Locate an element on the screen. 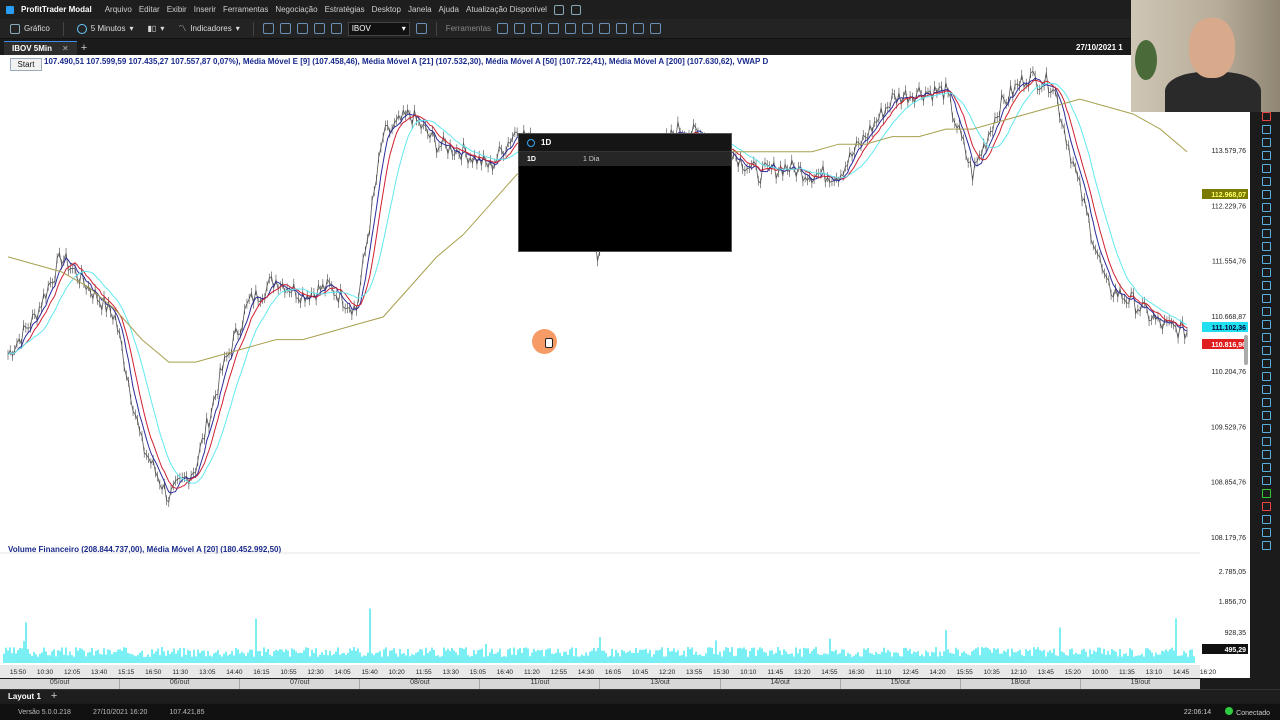 Image resolution: width=1280 pixels, height=720 pixels. measure-icon is located at coordinates (1266, 259).